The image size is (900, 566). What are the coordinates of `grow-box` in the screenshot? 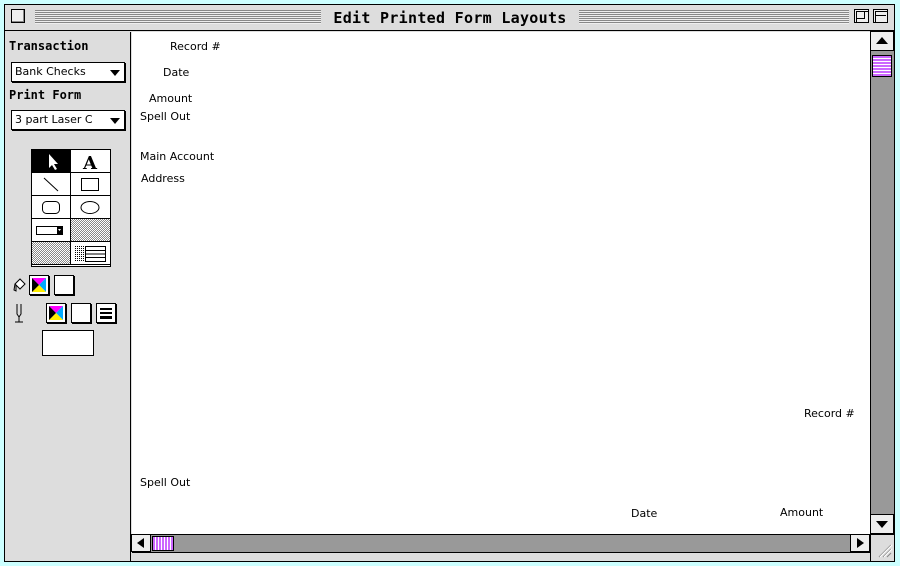 It's located at (882, 547).